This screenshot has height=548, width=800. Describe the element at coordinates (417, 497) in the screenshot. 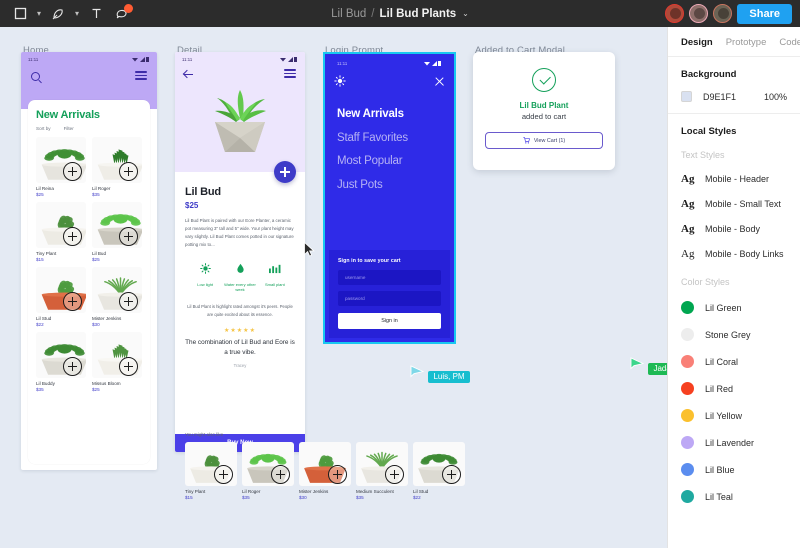

I see `product-price: $22` at that location.